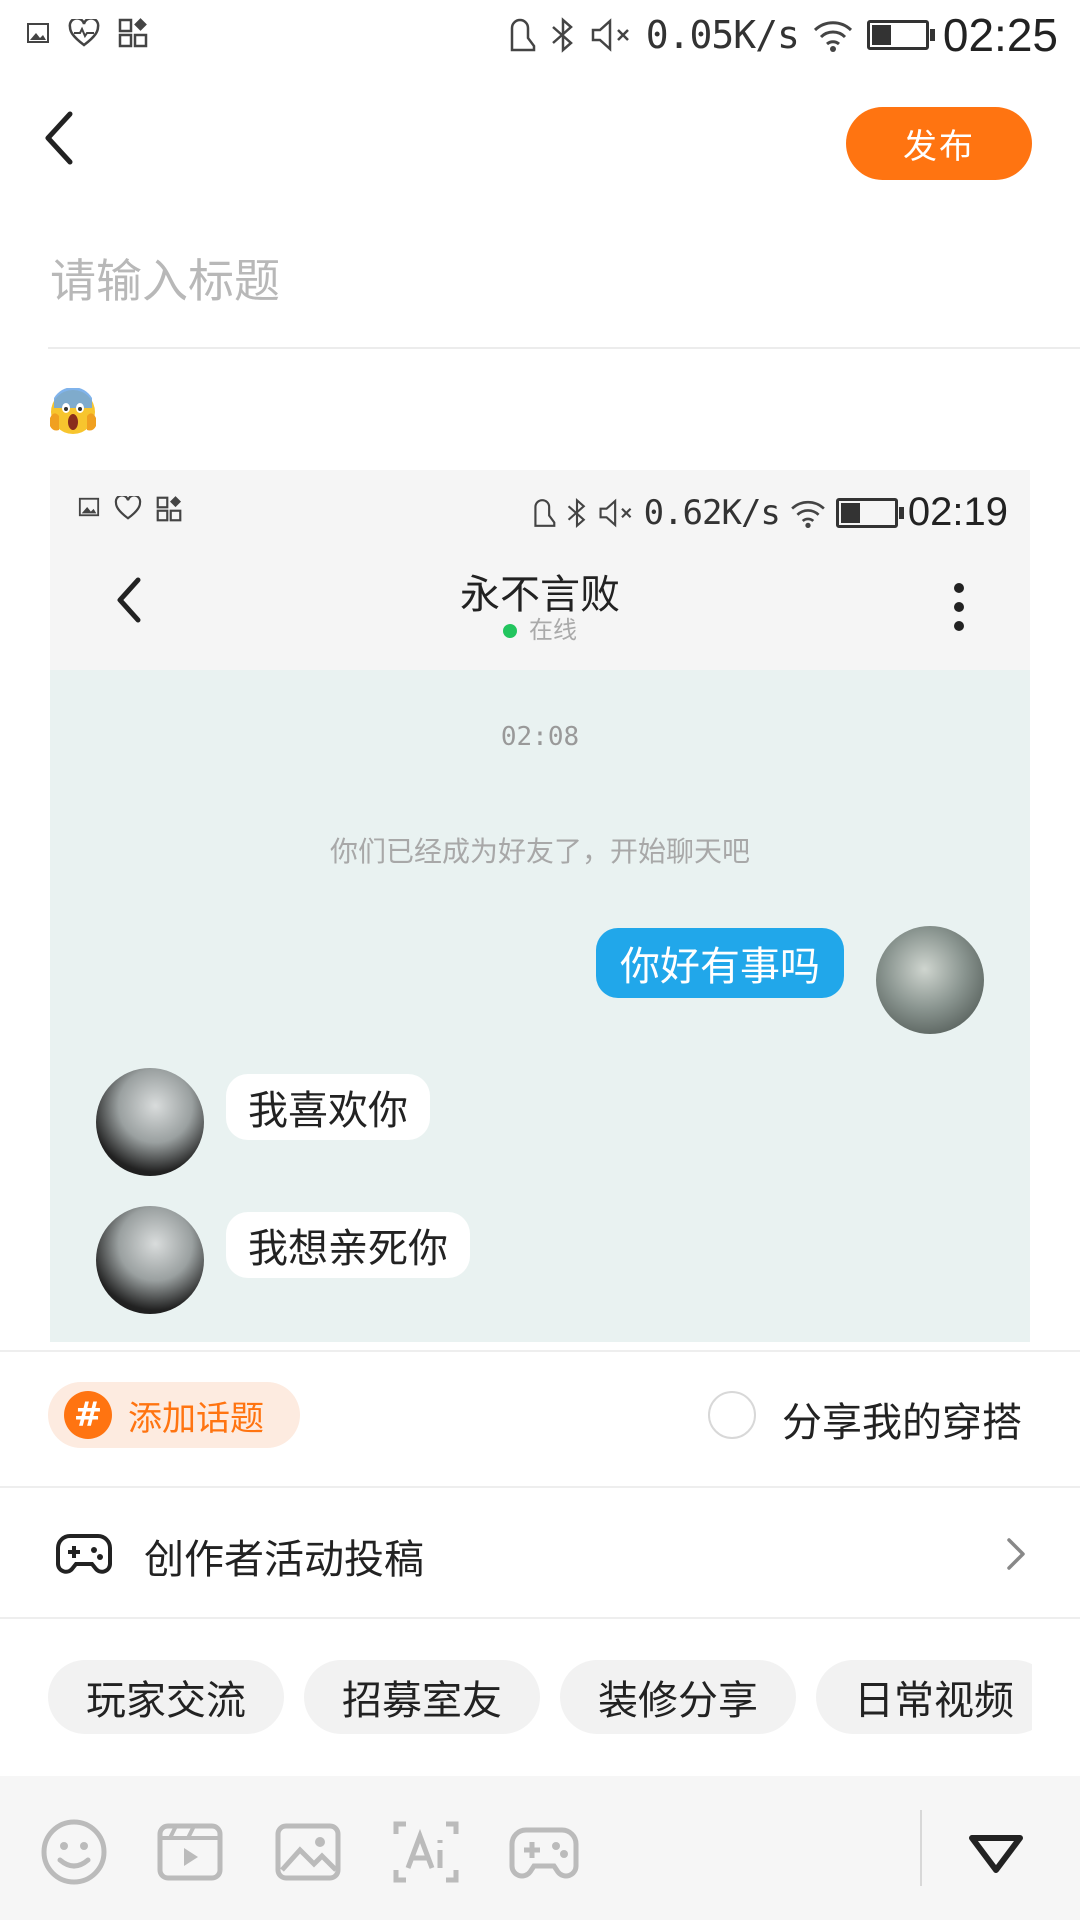 This screenshot has width=1080, height=1920. What do you see at coordinates (88, 1415) in the screenshot?
I see `hash-icon: #` at bounding box center [88, 1415].